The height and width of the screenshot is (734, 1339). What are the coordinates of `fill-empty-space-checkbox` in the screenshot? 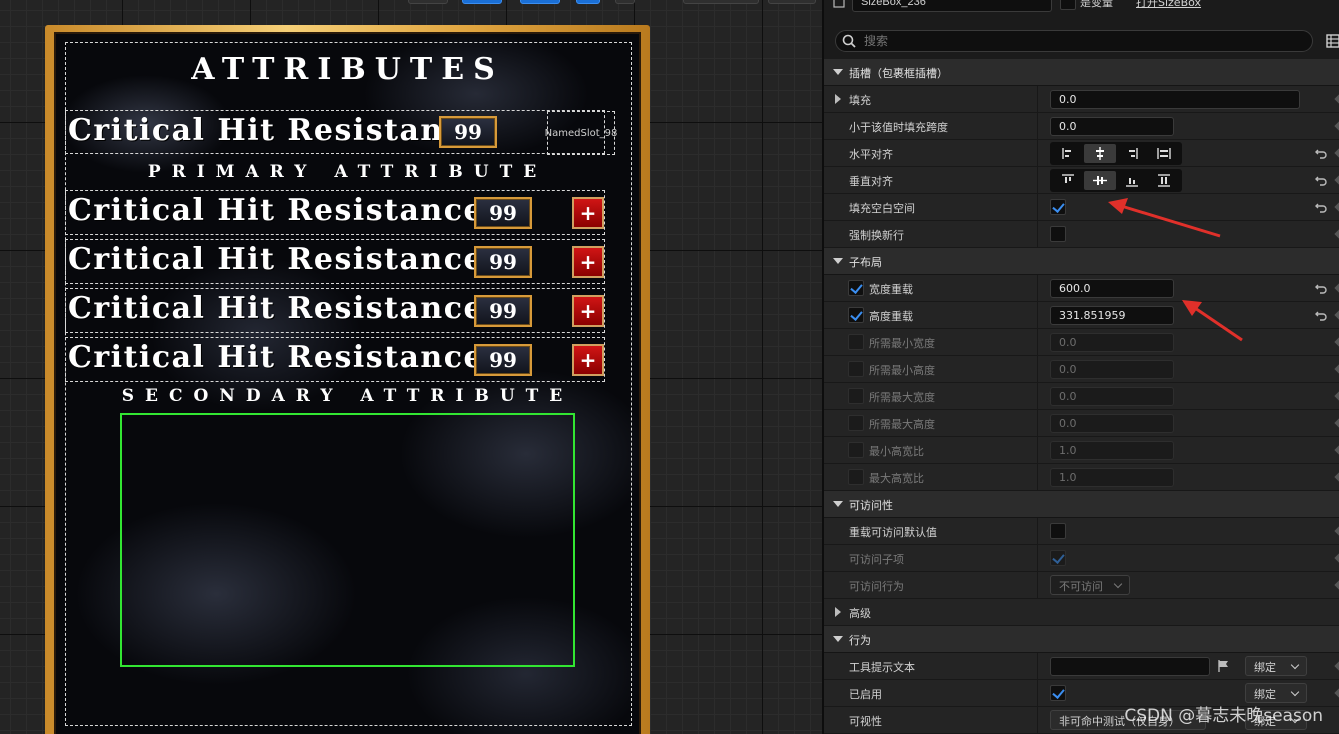 It's located at (1058, 207).